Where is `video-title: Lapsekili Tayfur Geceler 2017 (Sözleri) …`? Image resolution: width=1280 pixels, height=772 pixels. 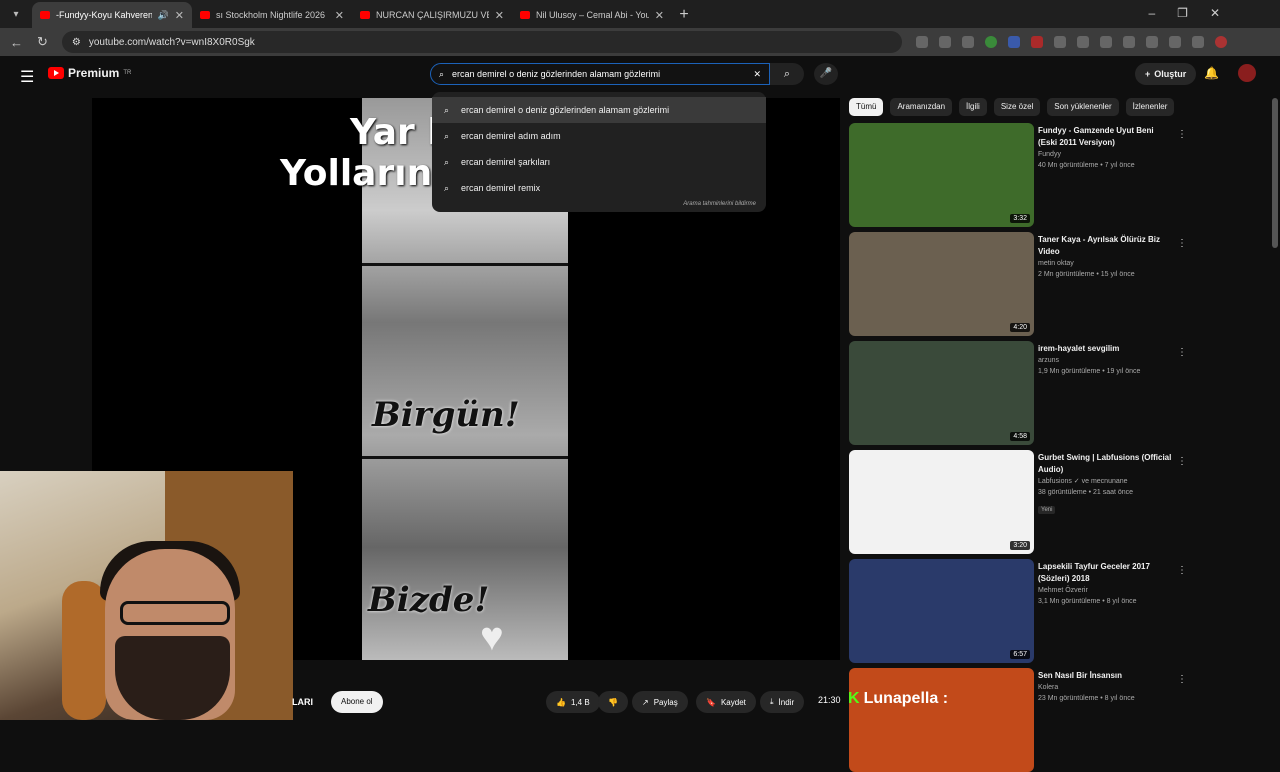
video-title: Lapsekili Tayfur Geceler 2017 (Sözleri) … is located at coordinates (1105, 573).